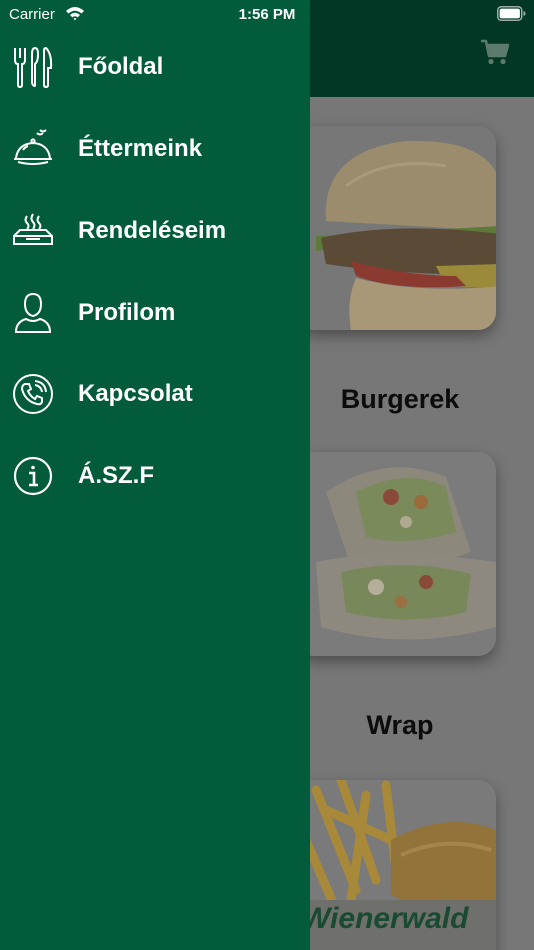 This screenshot has width=534, height=950. I want to click on menu-label: Főoldal, so click(121, 66).